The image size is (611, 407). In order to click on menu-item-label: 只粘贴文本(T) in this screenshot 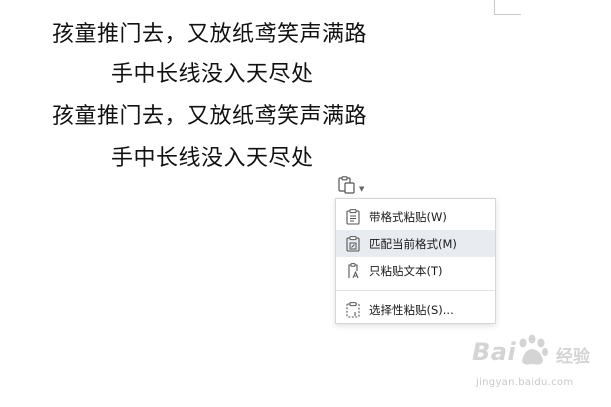, I will do `click(406, 270)`.